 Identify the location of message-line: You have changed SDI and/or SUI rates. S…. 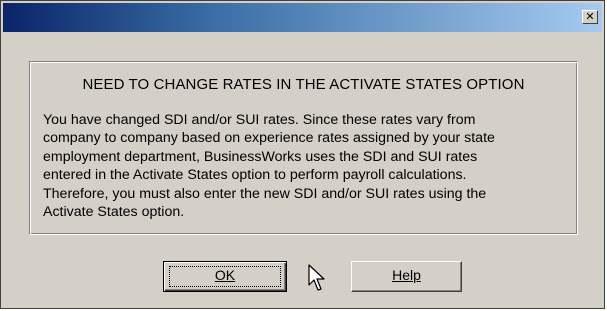
(259, 120).